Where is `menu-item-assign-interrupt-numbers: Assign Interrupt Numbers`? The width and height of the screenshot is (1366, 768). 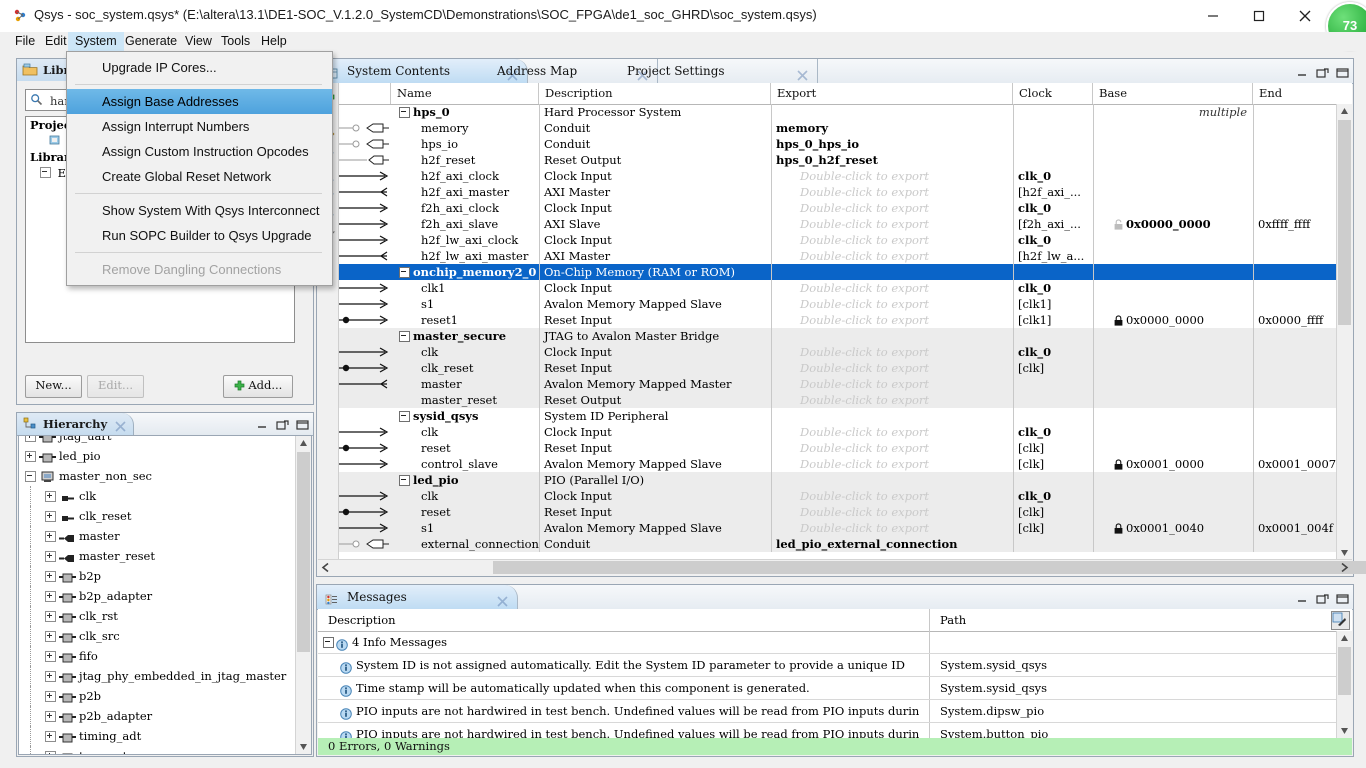 menu-item-assign-interrupt-numbers: Assign Interrupt Numbers is located at coordinates (199, 126).